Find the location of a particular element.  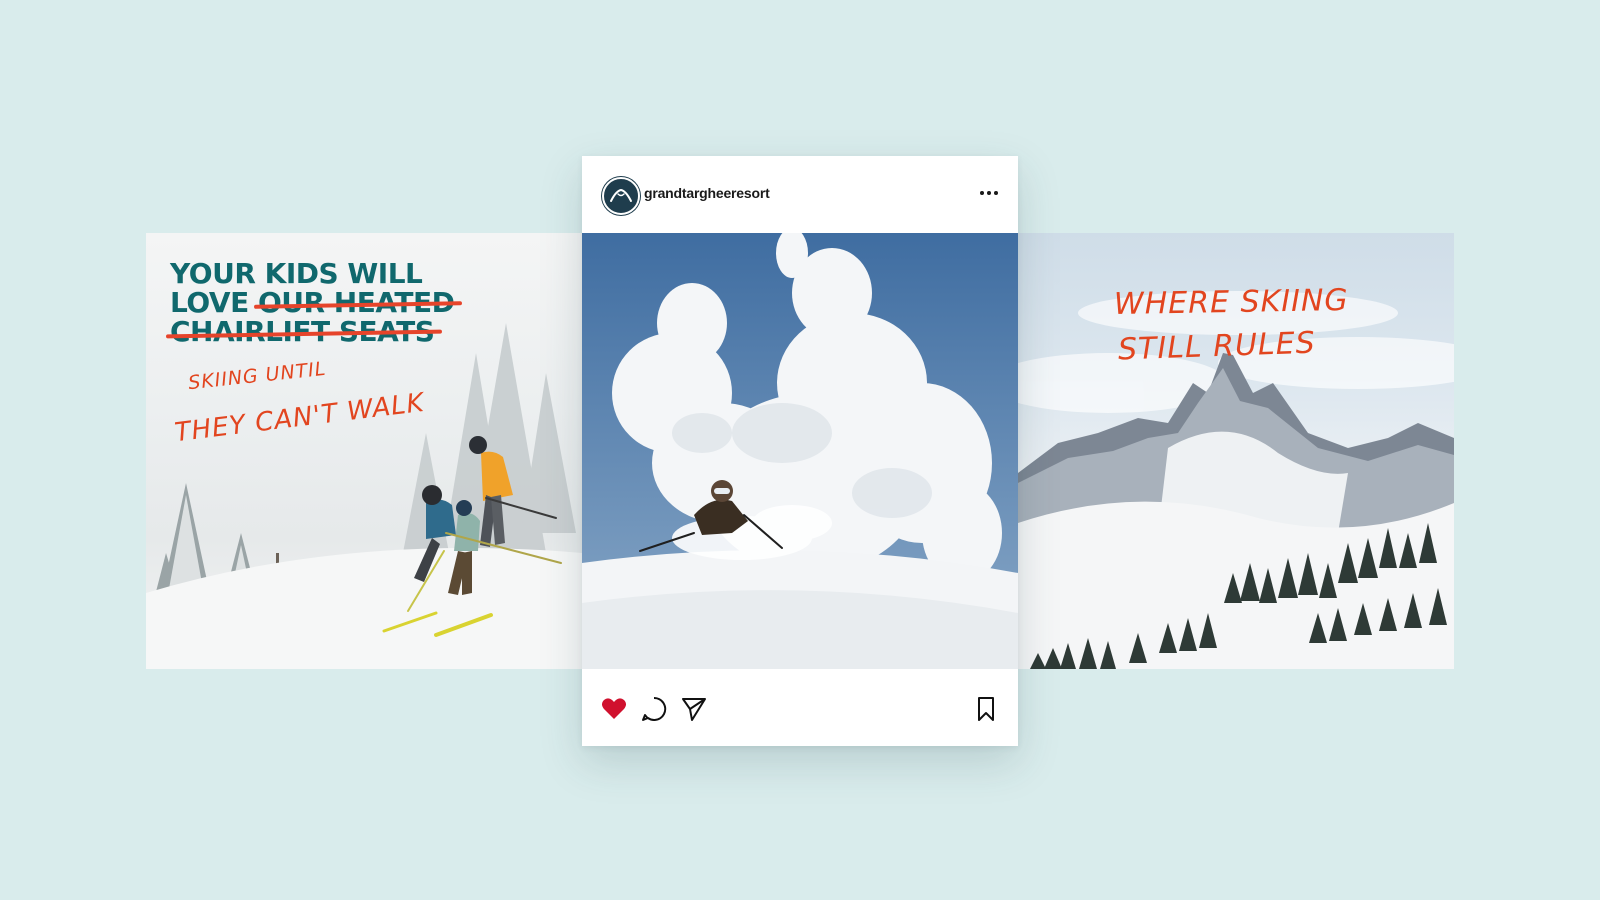

right-ad-tile: WHERE SKIING STILL RULES is located at coordinates (1236, 451).